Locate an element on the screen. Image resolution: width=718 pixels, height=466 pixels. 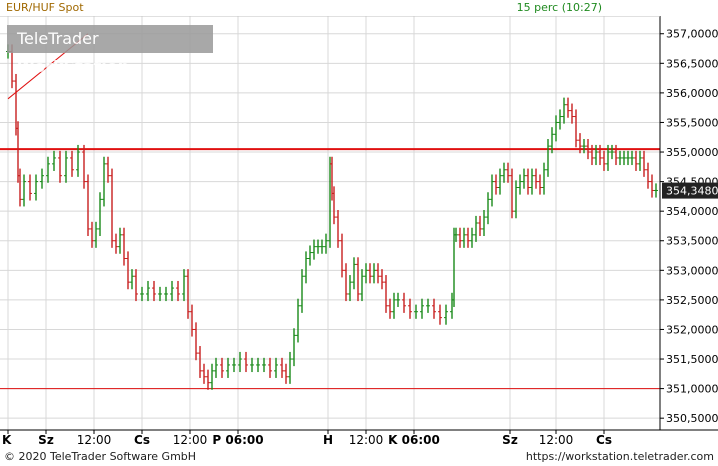
instrument-title: EUR/HUF Spot is located at coordinates (45, 7).